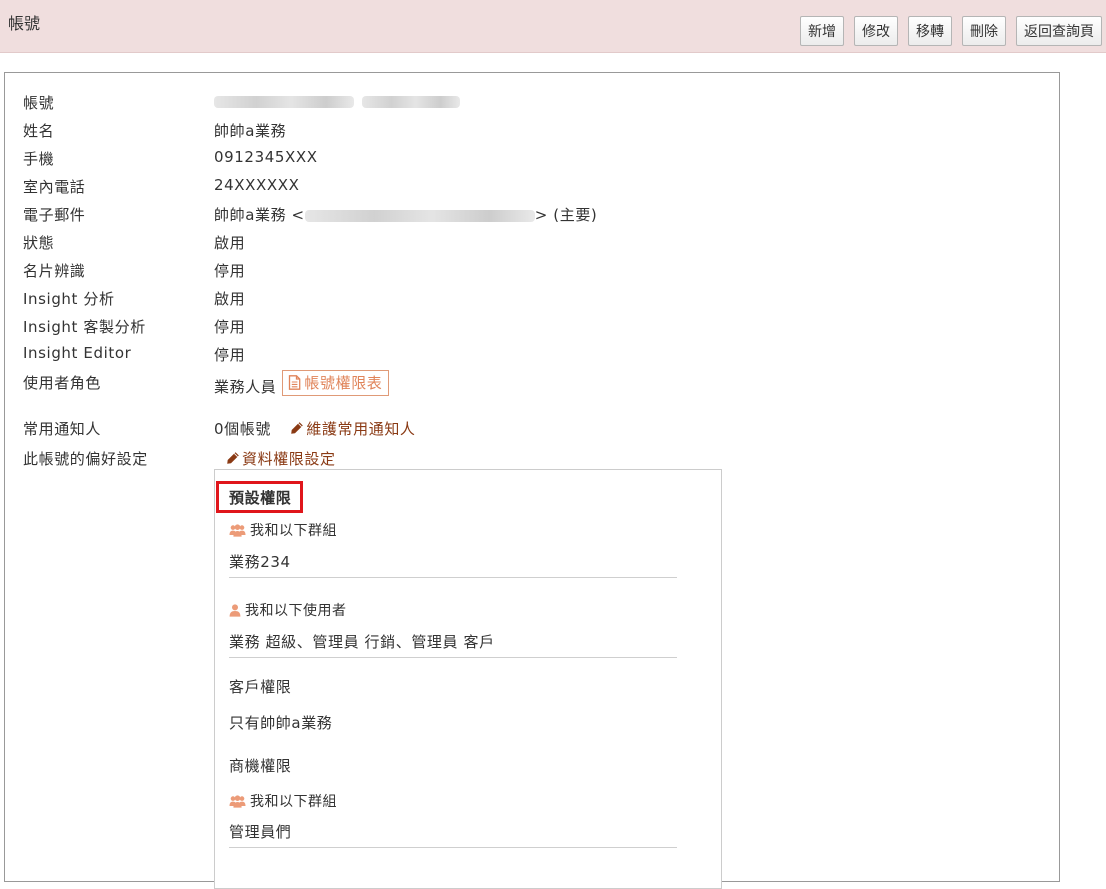 This screenshot has height=889, width=1106. What do you see at coordinates (69, 299) in the screenshot?
I see `field-label: Insight 分析` at bounding box center [69, 299].